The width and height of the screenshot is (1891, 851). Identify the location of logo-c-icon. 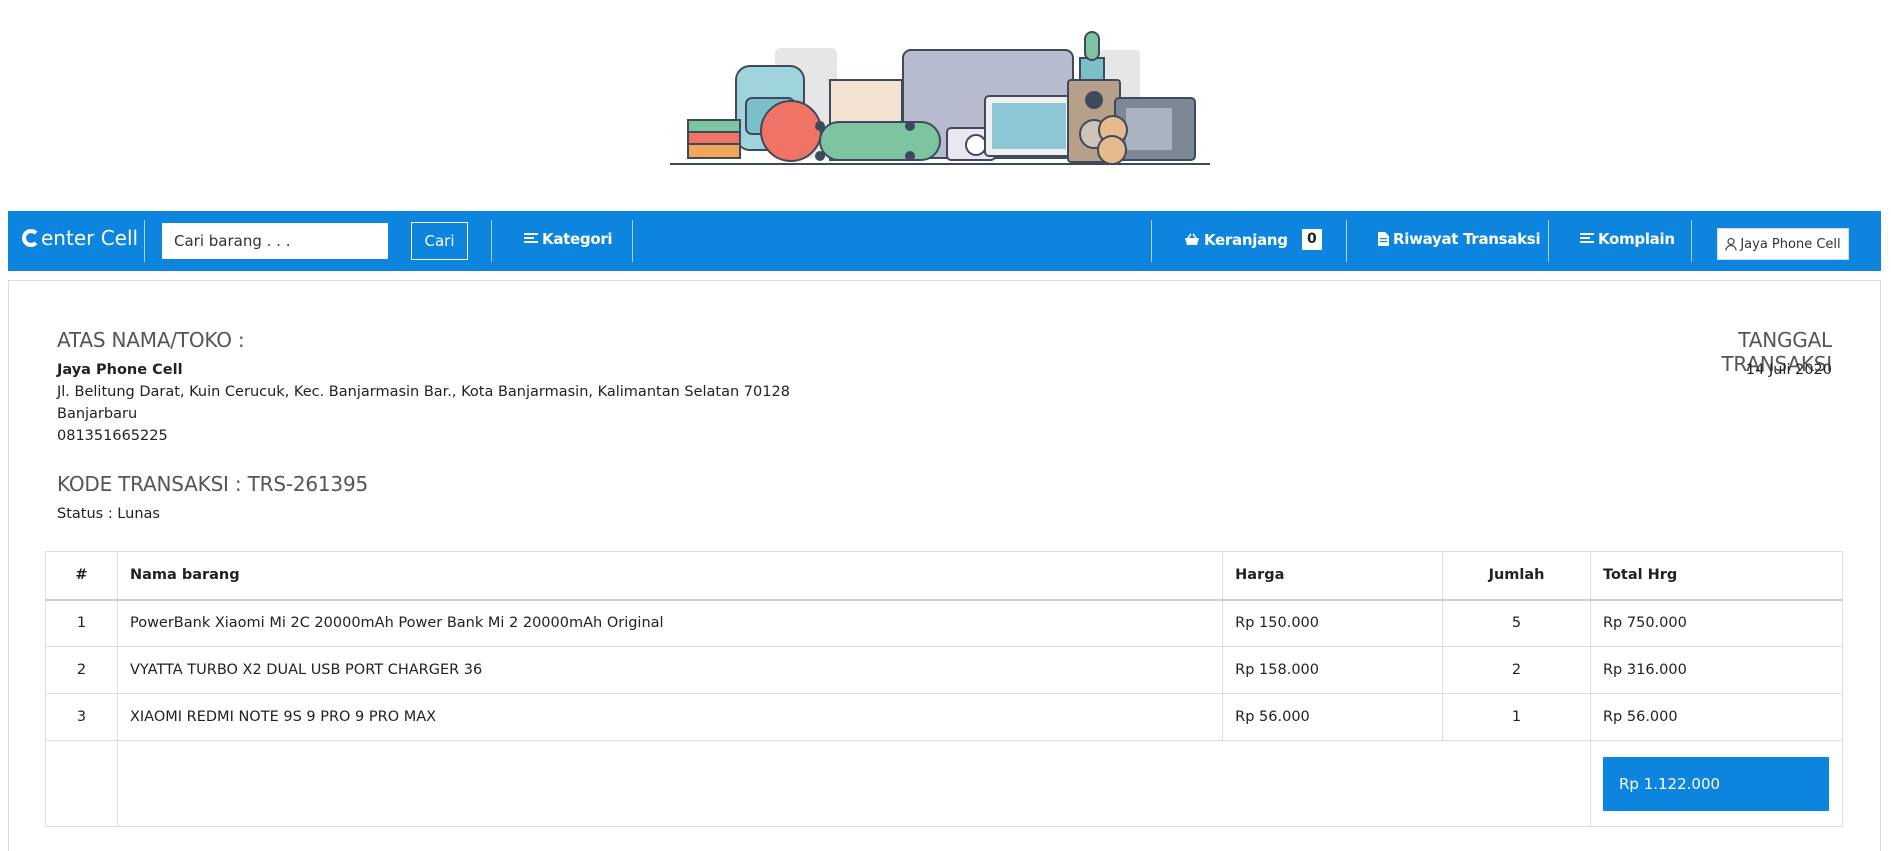
(31, 238).